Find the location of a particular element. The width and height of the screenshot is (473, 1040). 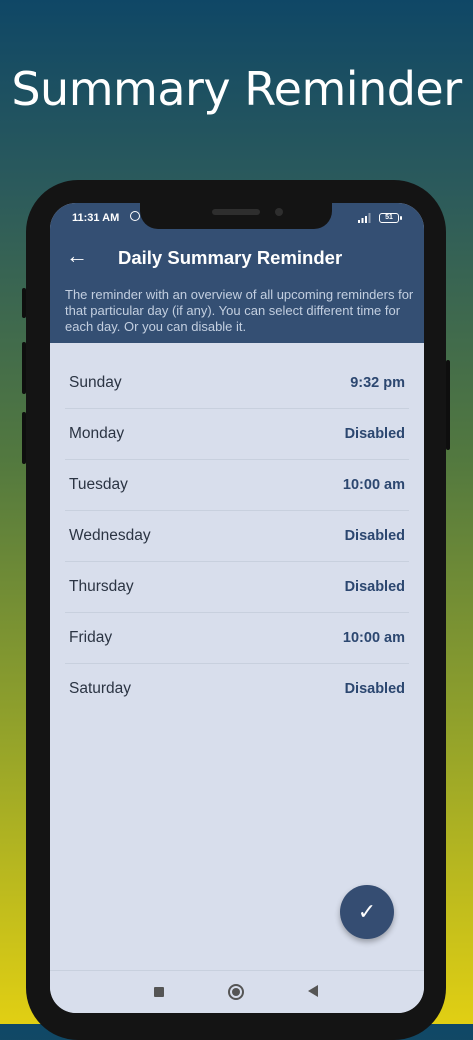

day-label: Monday is located at coordinates (97, 433).